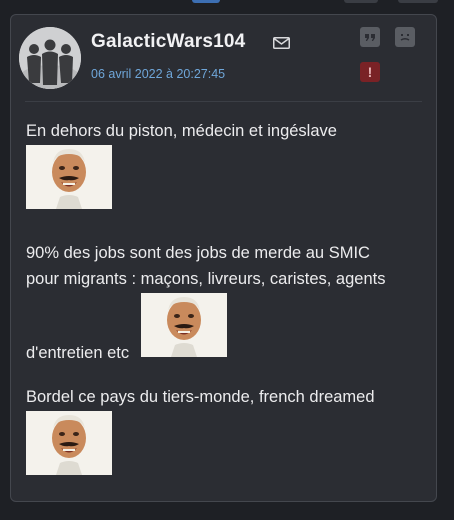 The width and height of the screenshot is (454, 520). I want to click on smiley-icon, so click(405, 37).